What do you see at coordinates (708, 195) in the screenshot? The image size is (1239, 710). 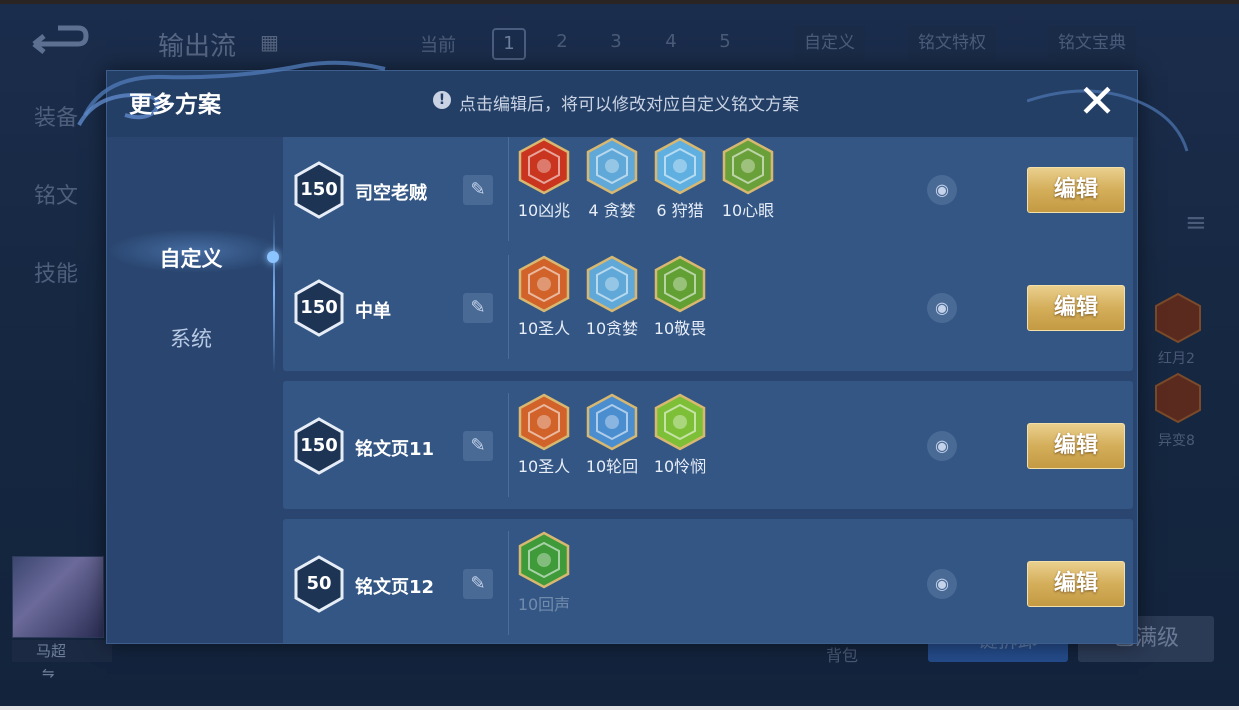 I see `scheme-row: 150 司空老贼 ✎ 10凶兆 4 贪婪 6 狩猎 10心眼 ◉ 编辑` at bounding box center [708, 195].